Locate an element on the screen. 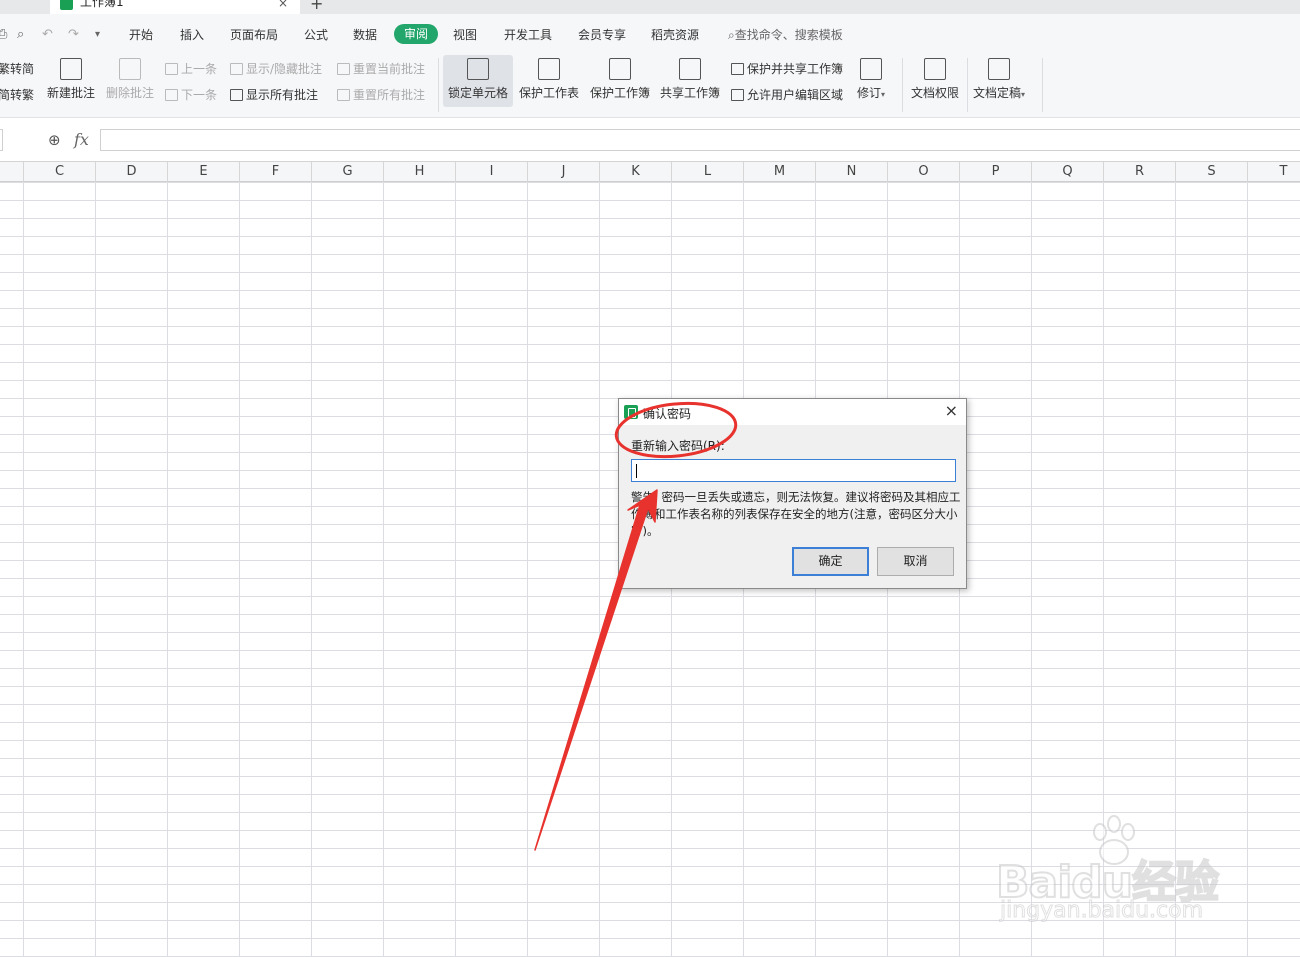 Image resolution: width=1300 pixels, height=957 pixels. share-workbook-button: 共享工作簿 is located at coordinates (690, 79).